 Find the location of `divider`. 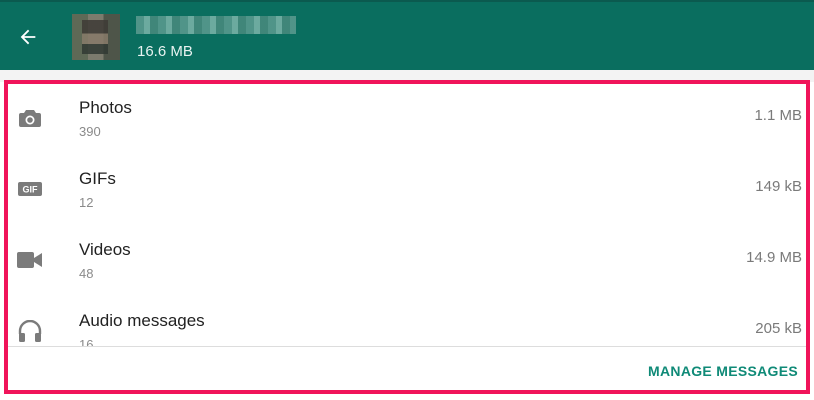

divider is located at coordinates (407, 346).